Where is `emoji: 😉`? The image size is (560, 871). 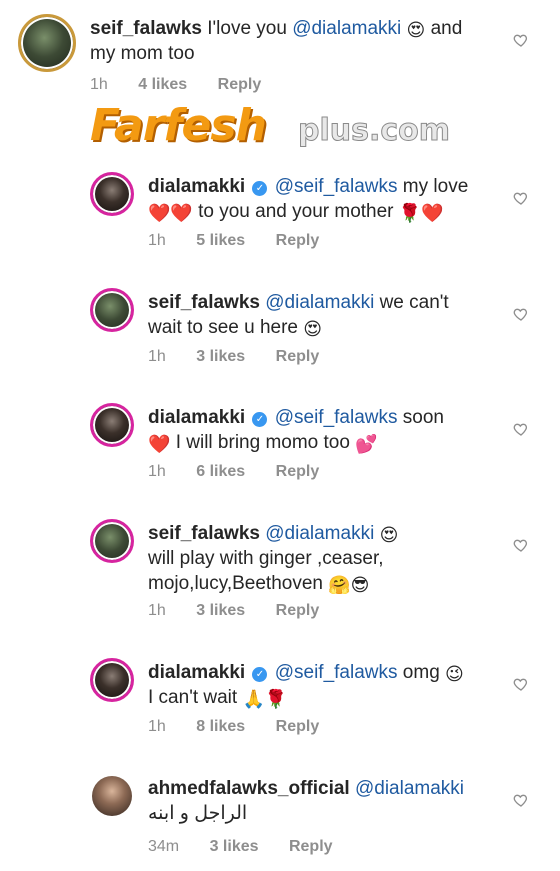 emoji: 😉 is located at coordinates (454, 674).